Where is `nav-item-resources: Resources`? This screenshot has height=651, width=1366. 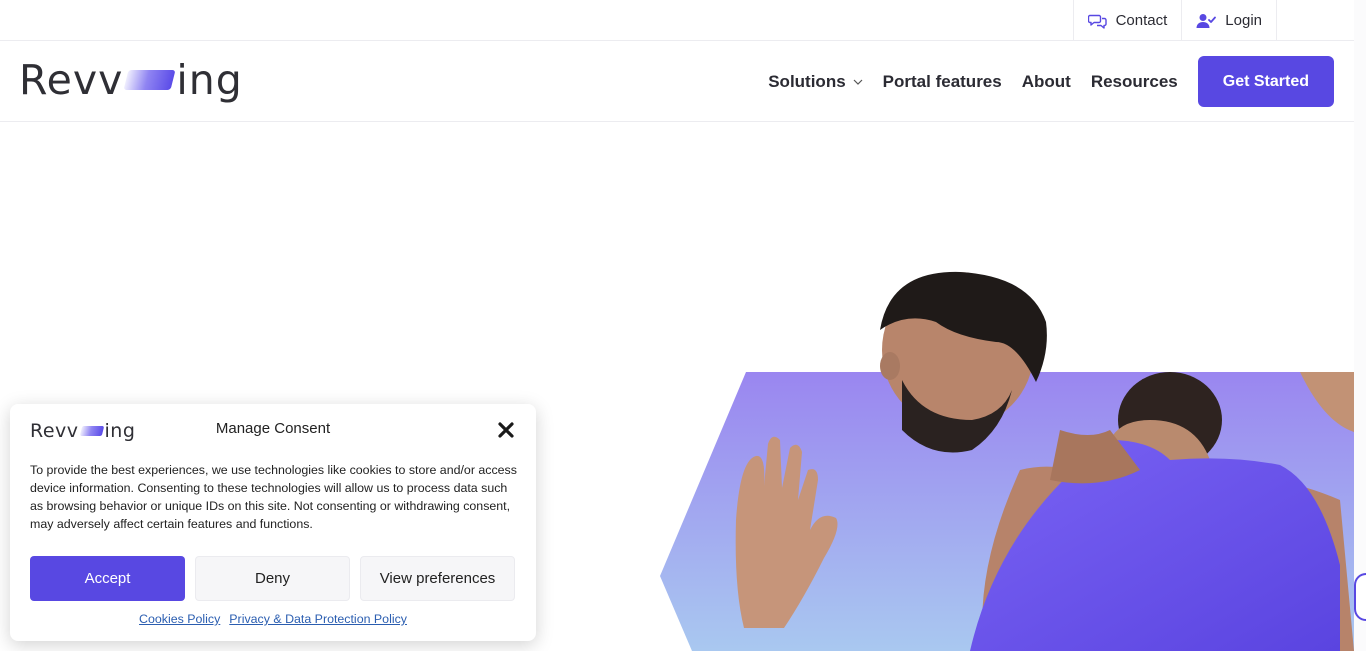
nav-item-resources: Resources is located at coordinates (1134, 82).